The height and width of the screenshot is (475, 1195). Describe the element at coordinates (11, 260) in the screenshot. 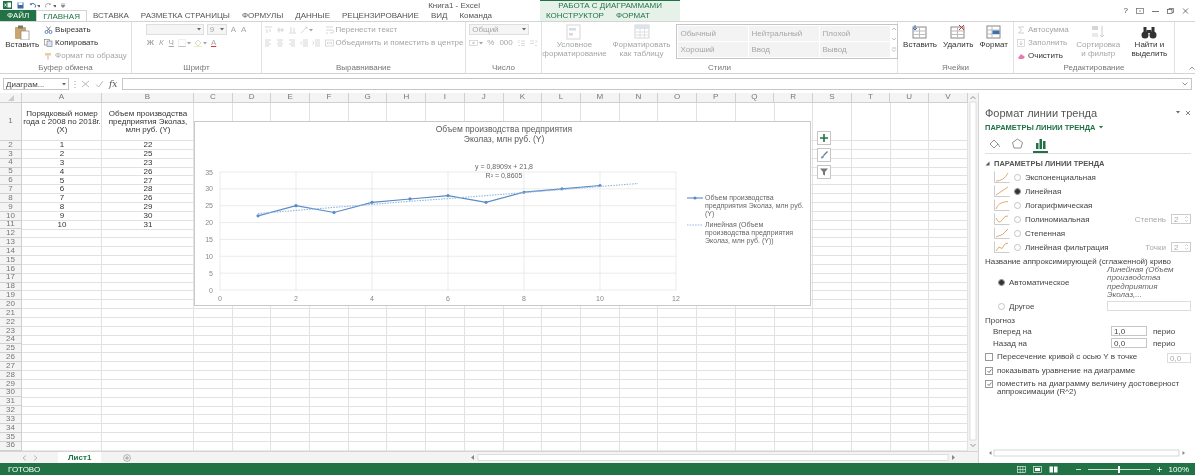

I see `row-header: 15` at that location.